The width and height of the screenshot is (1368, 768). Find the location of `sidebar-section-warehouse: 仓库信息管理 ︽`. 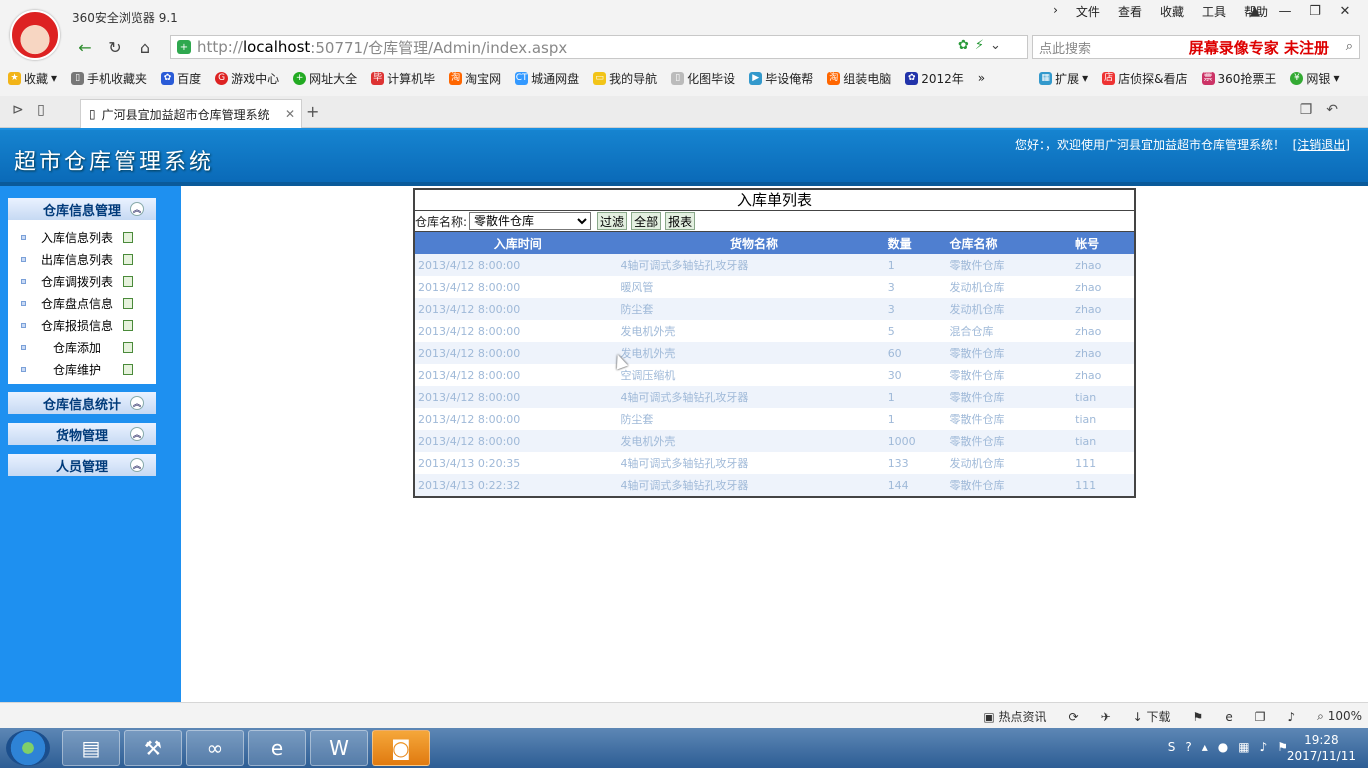

sidebar-section-warehouse: 仓库信息管理 ︽ is located at coordinates (82, 209).